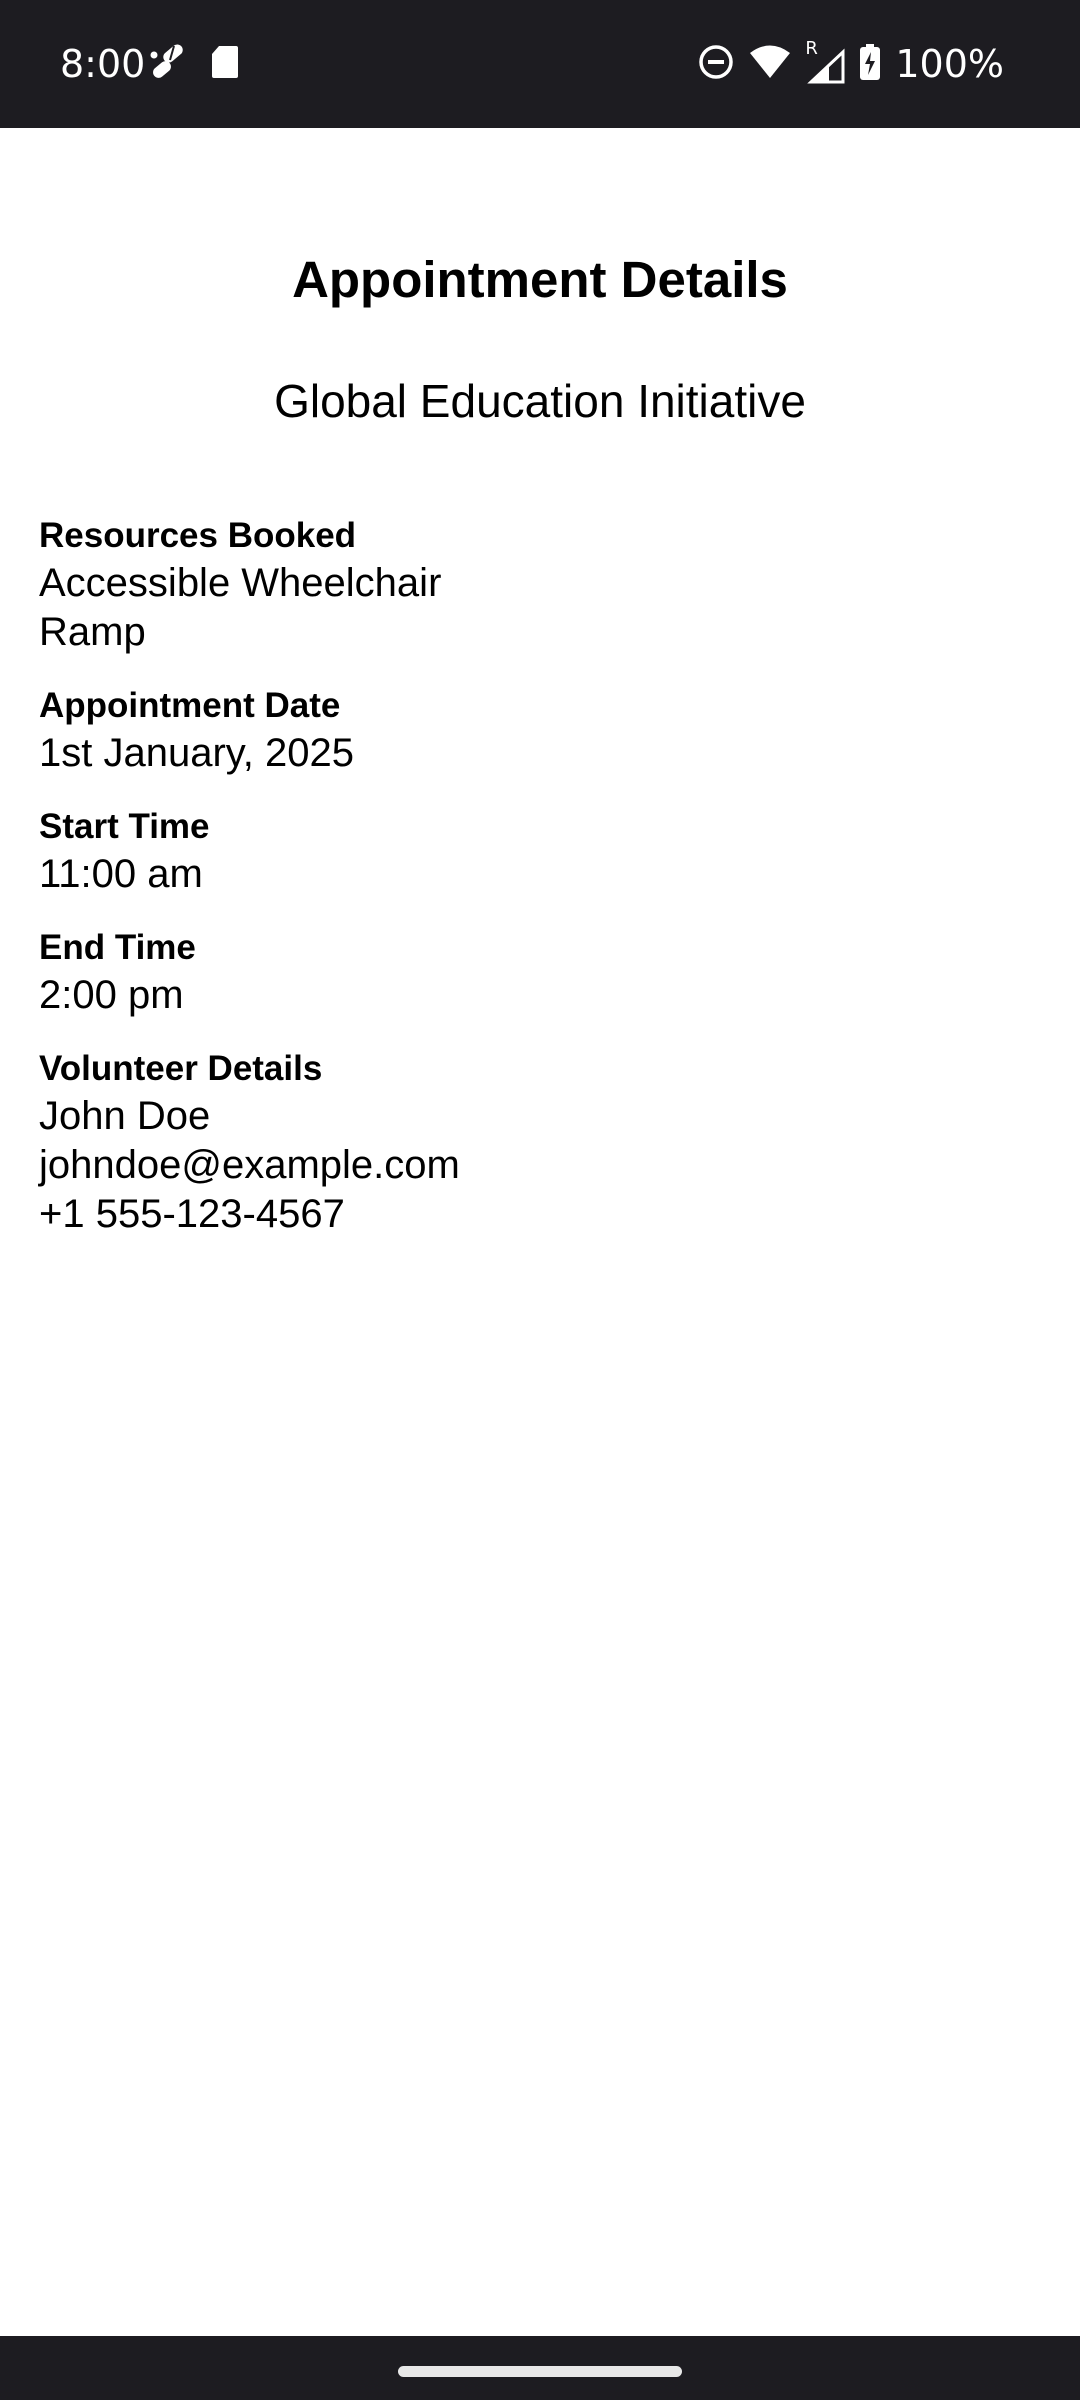 This screenshot has height=2400, width=1080. What do you see at coordinates (194, 64) in the screenshot?
I see `notification-icons` at bounding box center [194, 64].